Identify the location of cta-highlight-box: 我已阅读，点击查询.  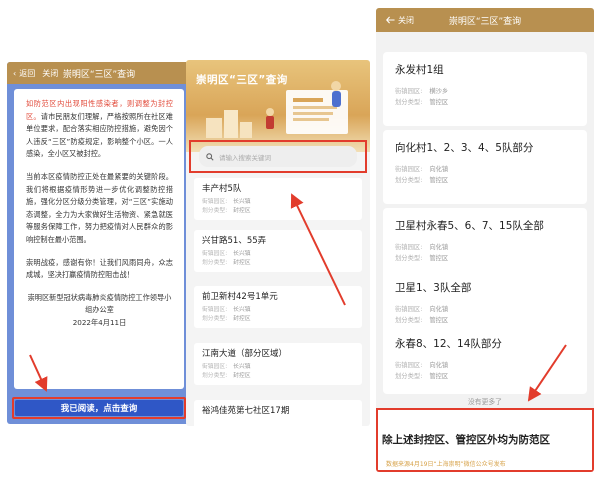
(99, 408).